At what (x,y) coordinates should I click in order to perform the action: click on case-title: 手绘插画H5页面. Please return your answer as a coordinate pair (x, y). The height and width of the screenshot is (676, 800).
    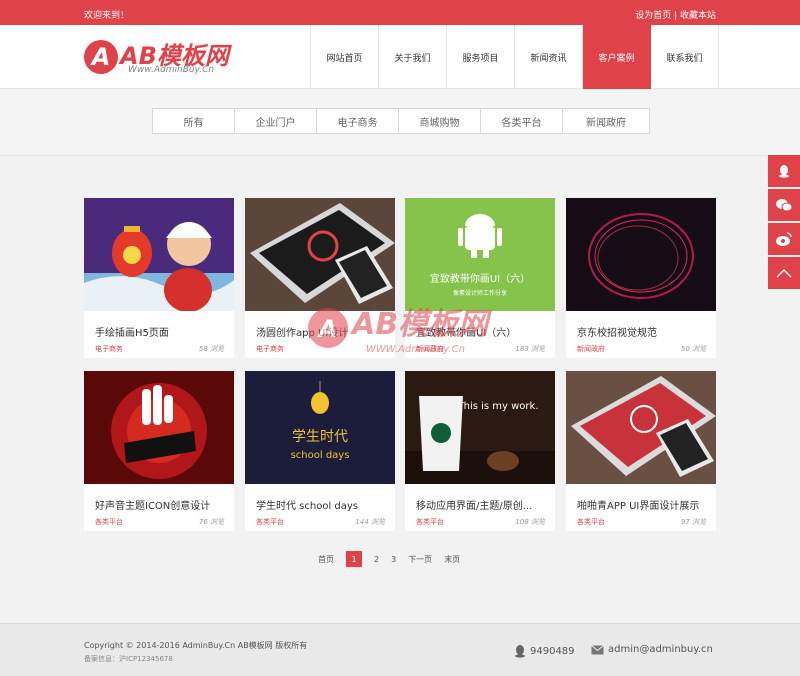
    Looking at the image, I should click on (132, 333).